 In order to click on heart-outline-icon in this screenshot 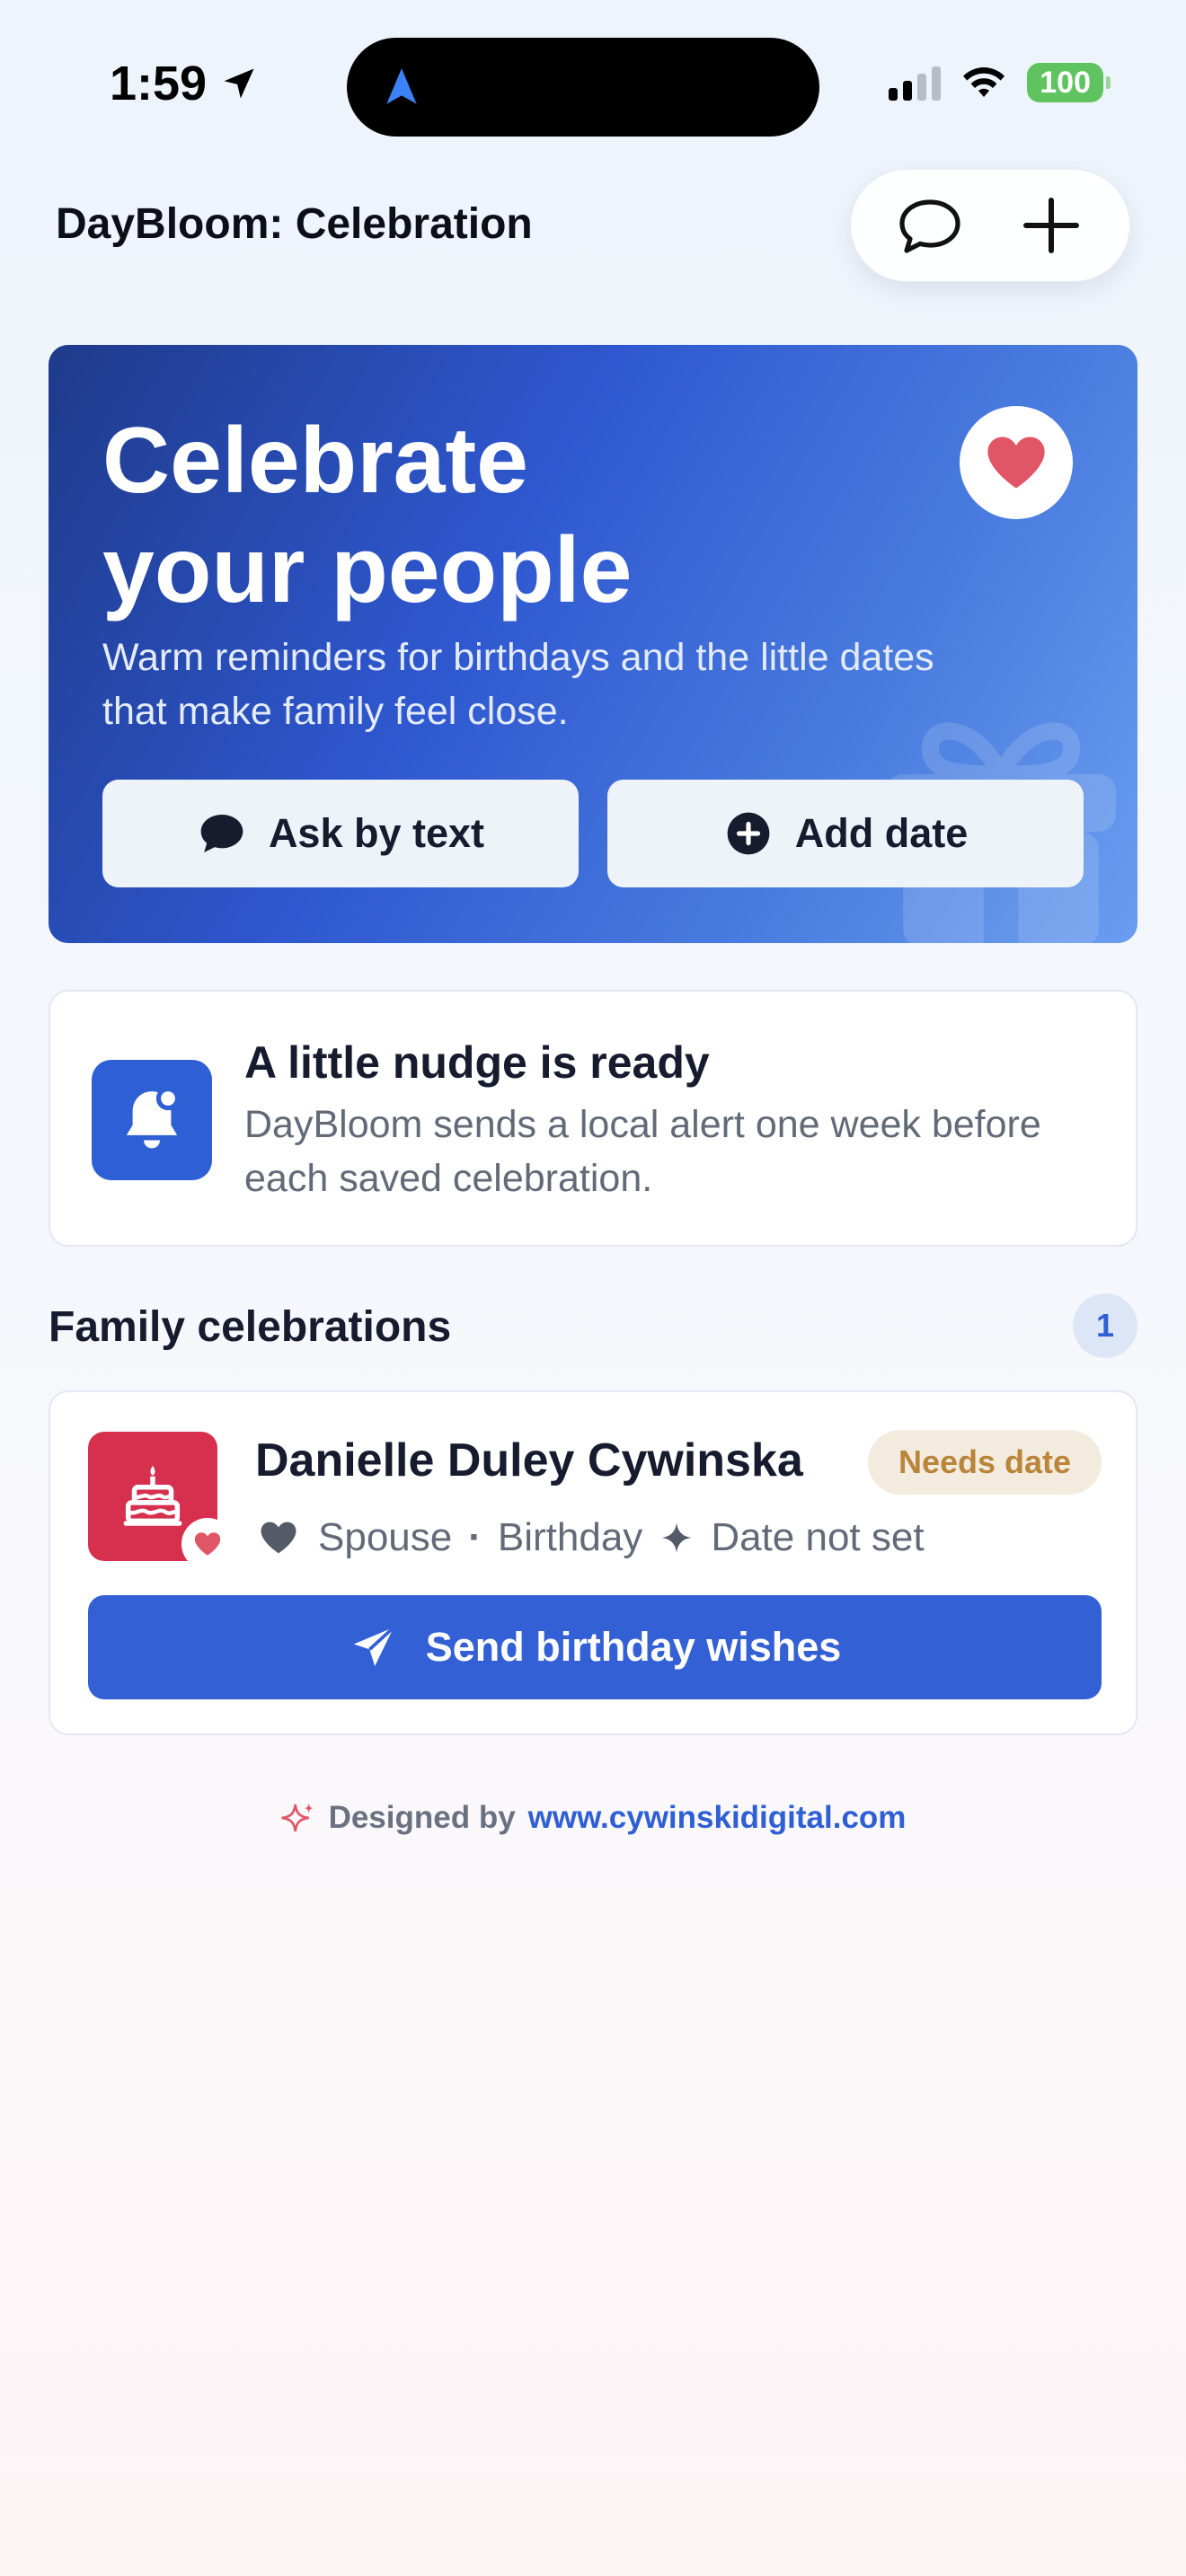, I will do `click(278, 1538)`.